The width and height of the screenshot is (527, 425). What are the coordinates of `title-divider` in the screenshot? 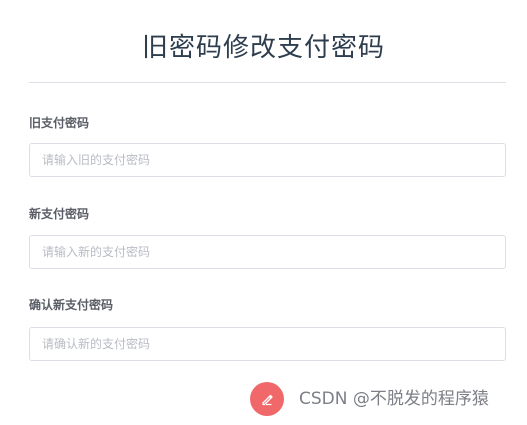 It's located at (267, 82).